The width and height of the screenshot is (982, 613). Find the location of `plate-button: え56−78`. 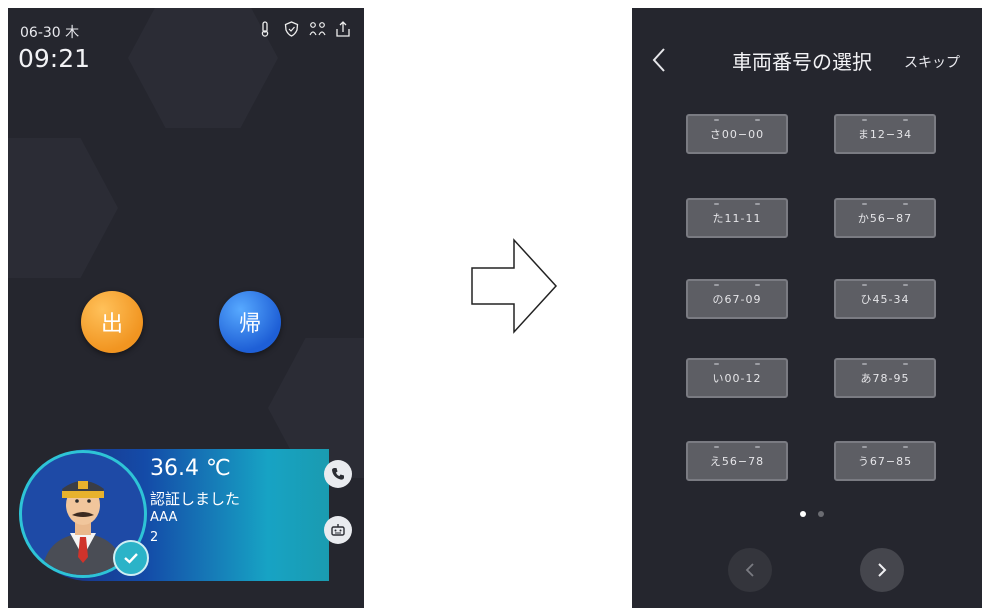

plate-button: え56−78 is located at coordinates (737, 461).